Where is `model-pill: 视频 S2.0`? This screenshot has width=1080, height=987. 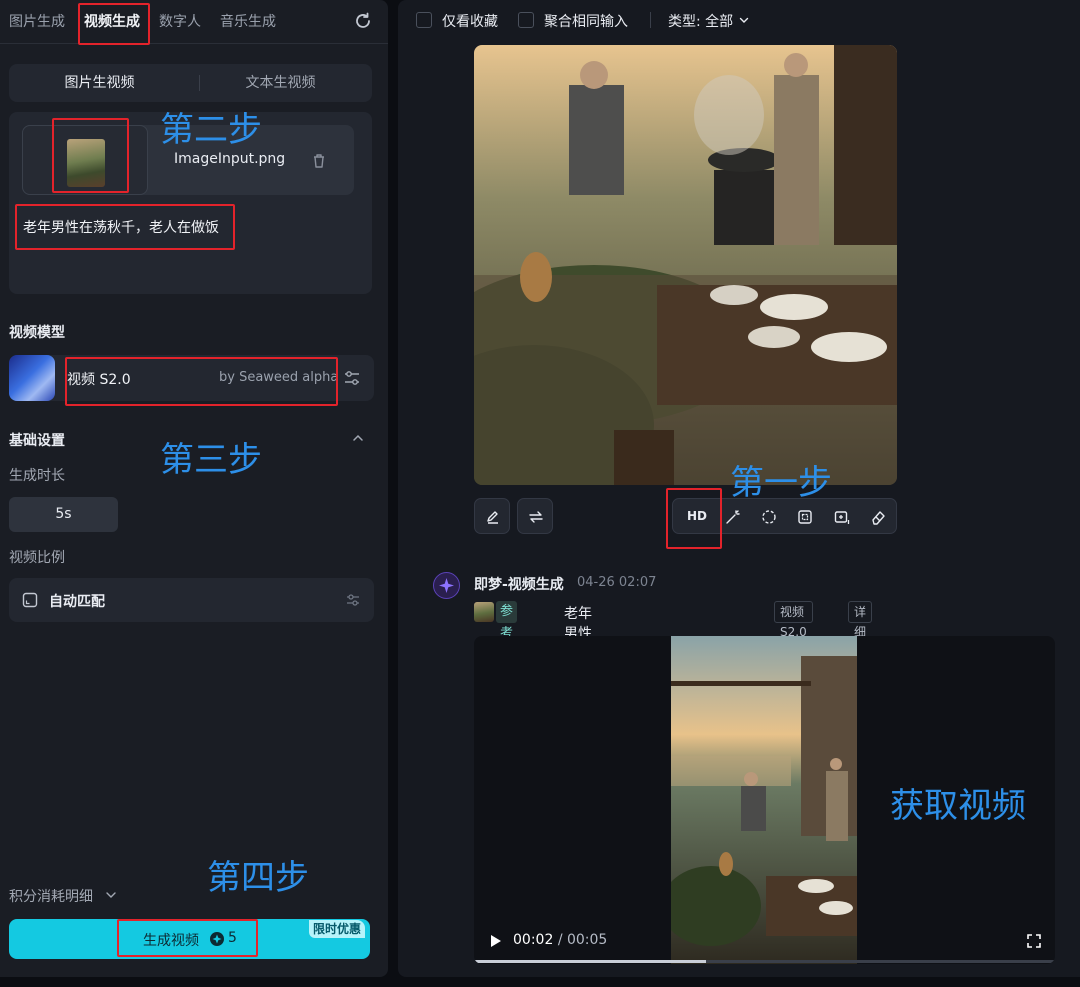 model-pill: 视频 S2.0 is located at coordinates (793, 620).